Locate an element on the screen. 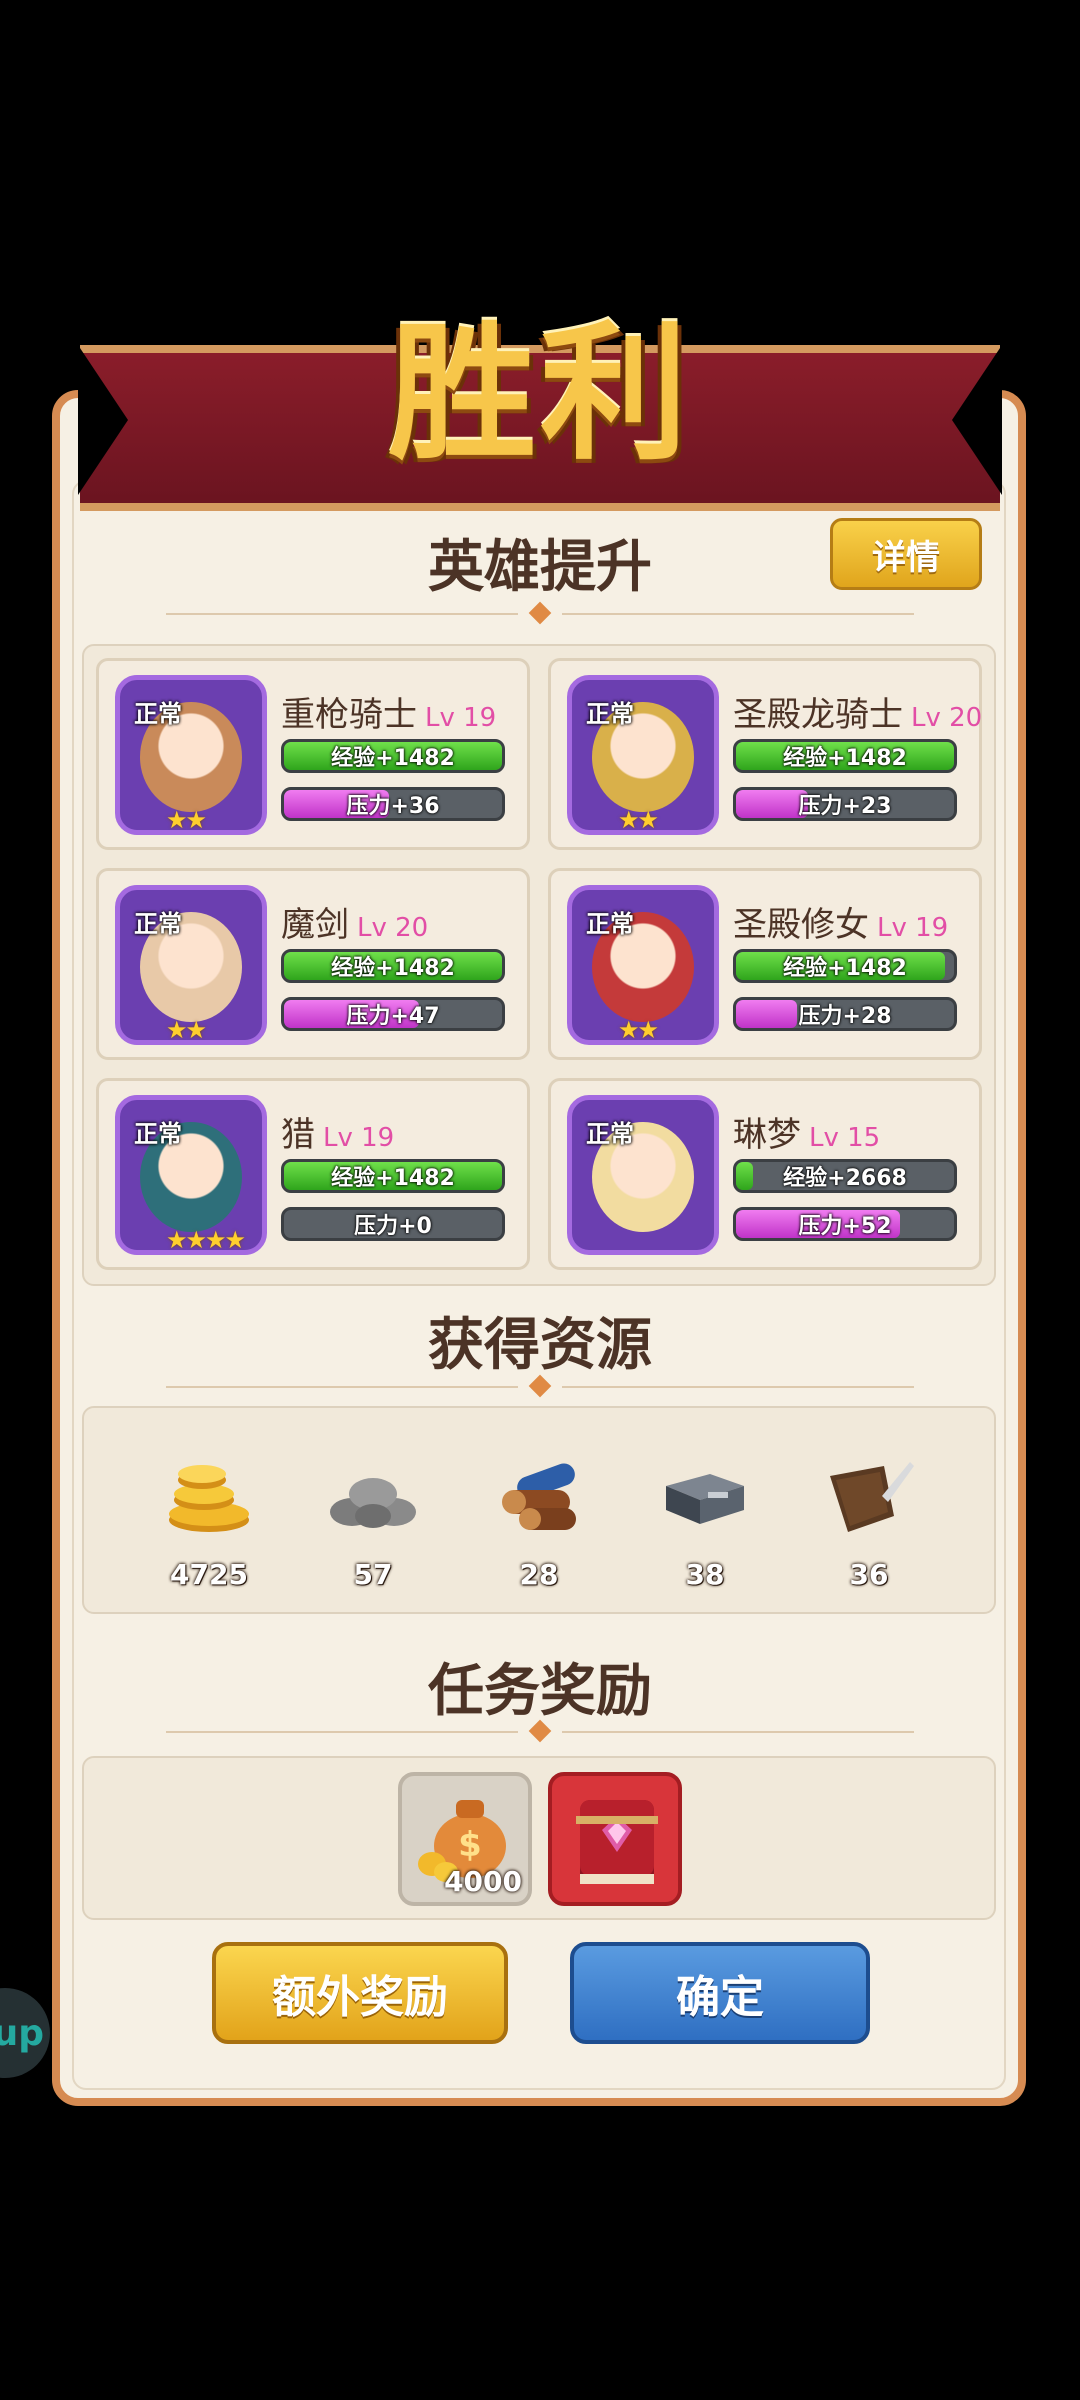 The height and width of the screenshot is (2400, 1080). resources-panel: 4725 57 28 38 36 is located at coordinates (539, 1510).